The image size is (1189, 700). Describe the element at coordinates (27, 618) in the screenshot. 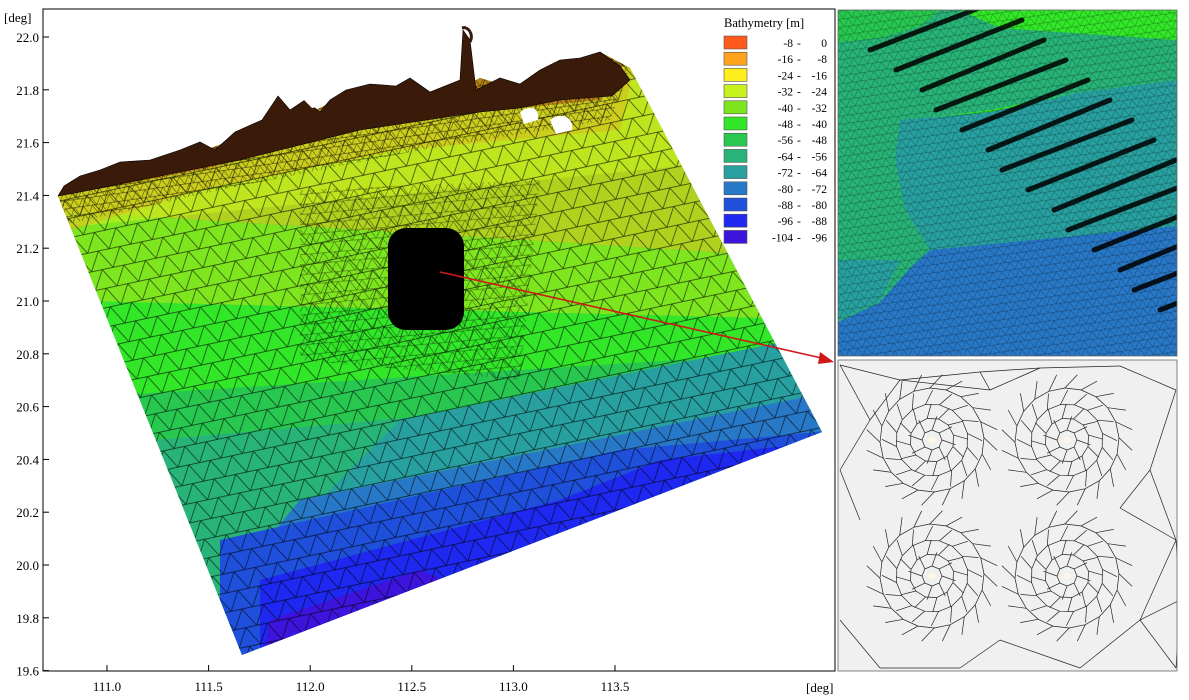

I see `y-tick-label: 19.8` at that location.